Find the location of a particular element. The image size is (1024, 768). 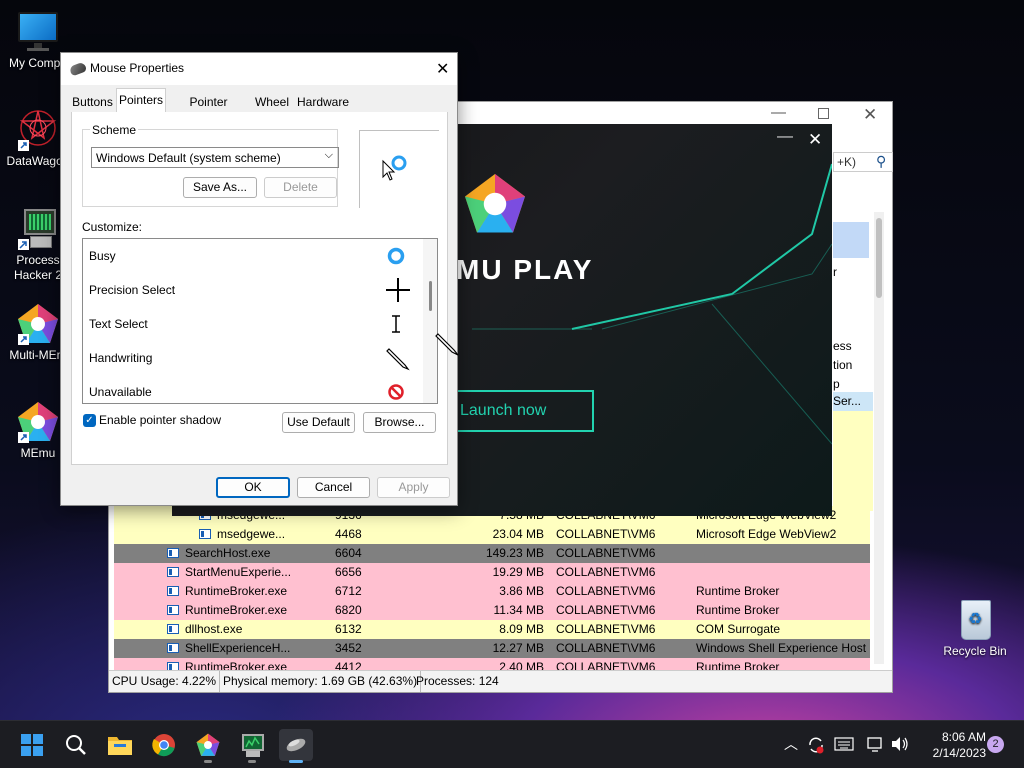

row-fragment: r is located at coordinates (852, 272).